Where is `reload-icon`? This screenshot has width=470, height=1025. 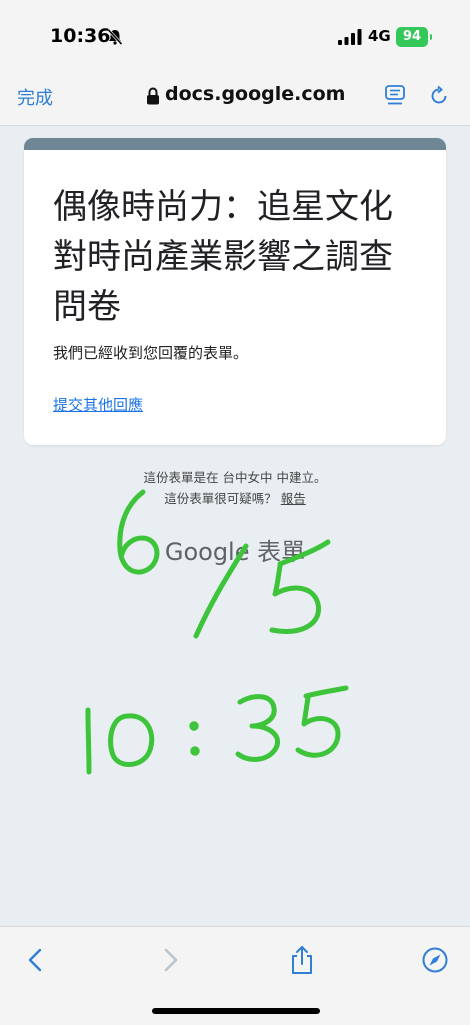 reload-icon is located at coordinates (439, 96).